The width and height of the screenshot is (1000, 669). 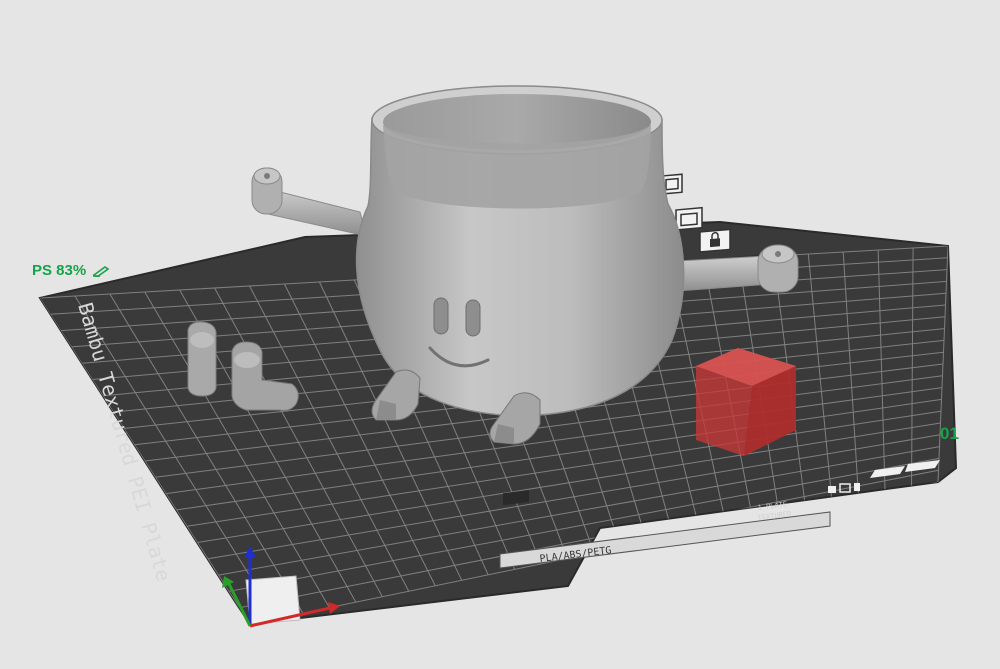 I want to click on plate-title: PS 83%, so click(x=71, y=270).